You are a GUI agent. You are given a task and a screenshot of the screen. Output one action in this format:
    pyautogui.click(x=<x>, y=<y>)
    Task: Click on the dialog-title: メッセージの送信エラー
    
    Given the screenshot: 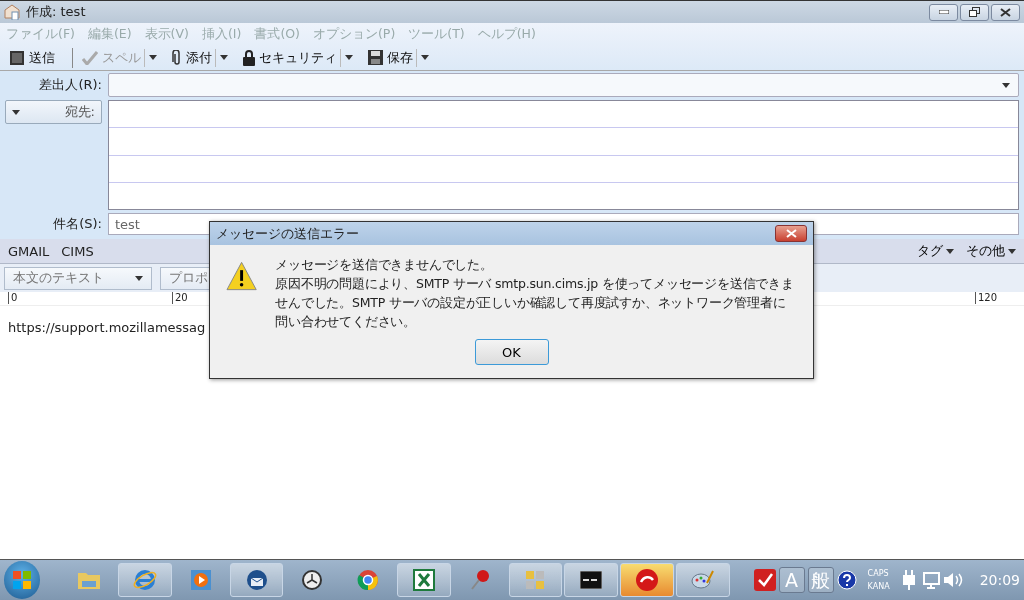 What is the action you would take?
    pyautogui.click(x=287, y=233)
    